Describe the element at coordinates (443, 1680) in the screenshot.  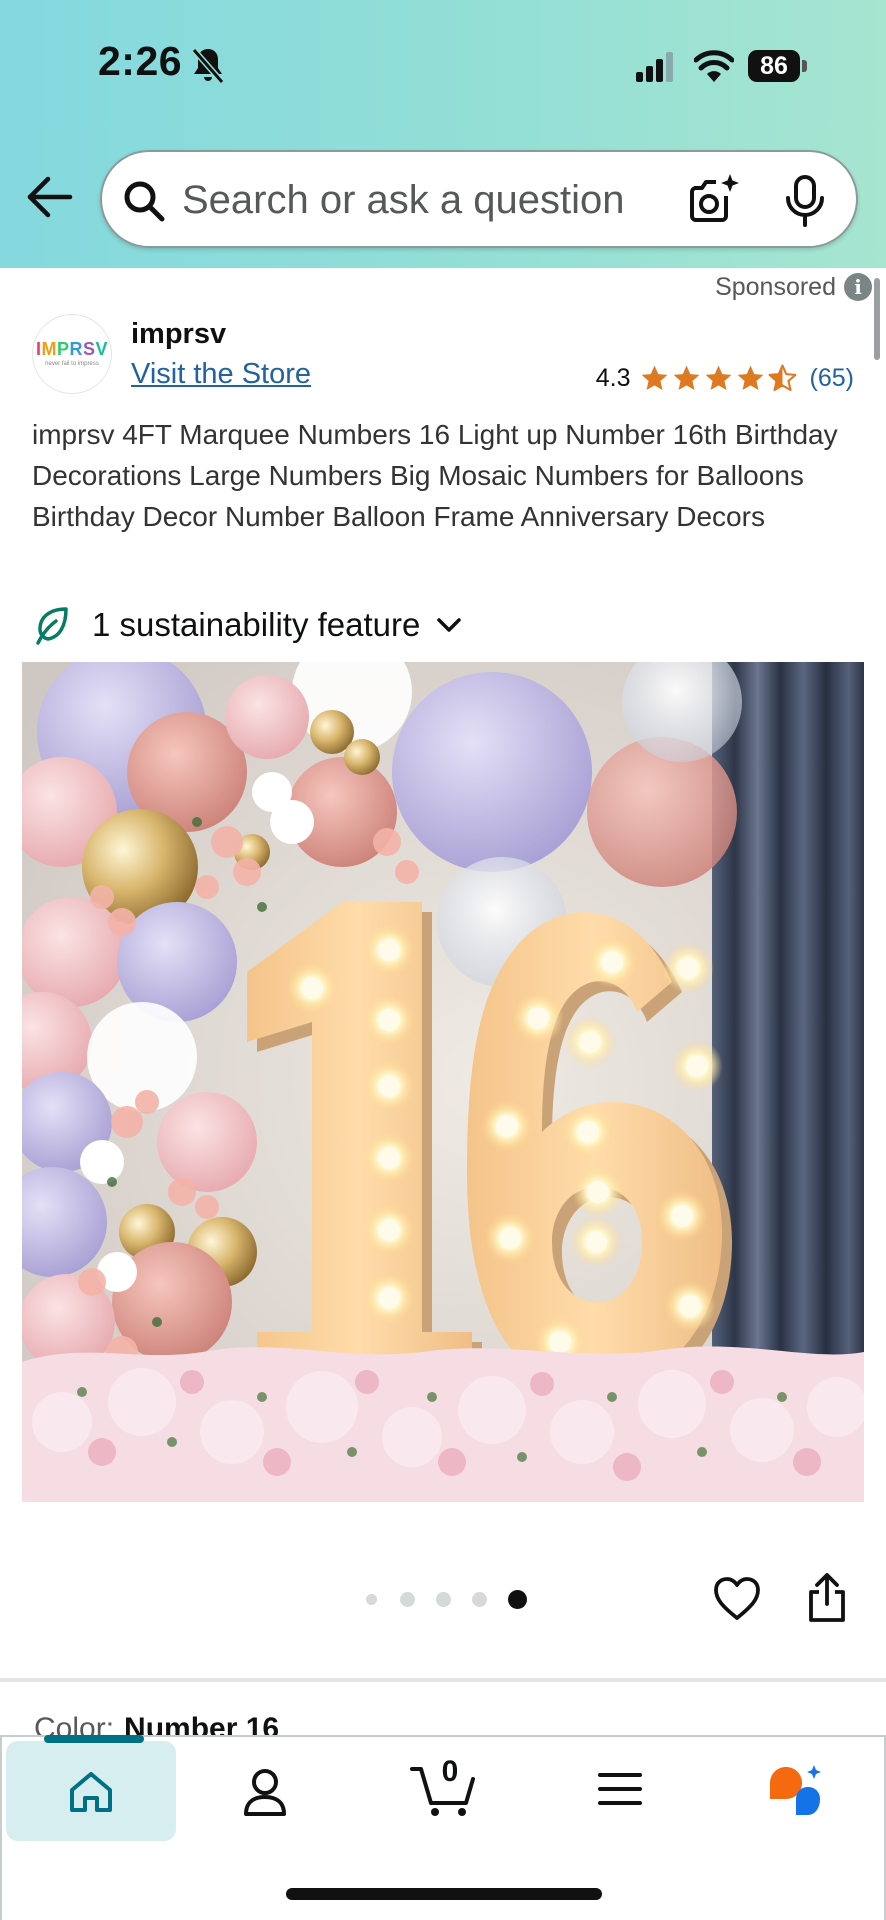
I see `section-divider` at that location.